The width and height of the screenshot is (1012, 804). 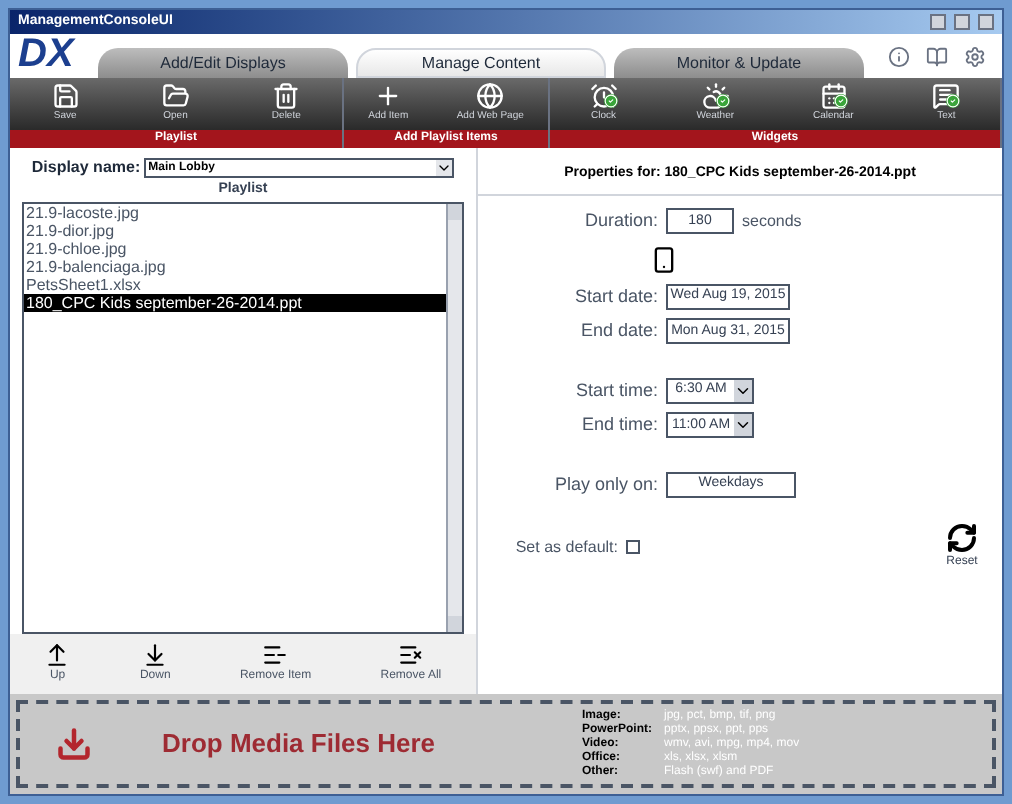 I want to click on playlist-item: PetsSheet1.xlsx, so click(x=235, y=284).